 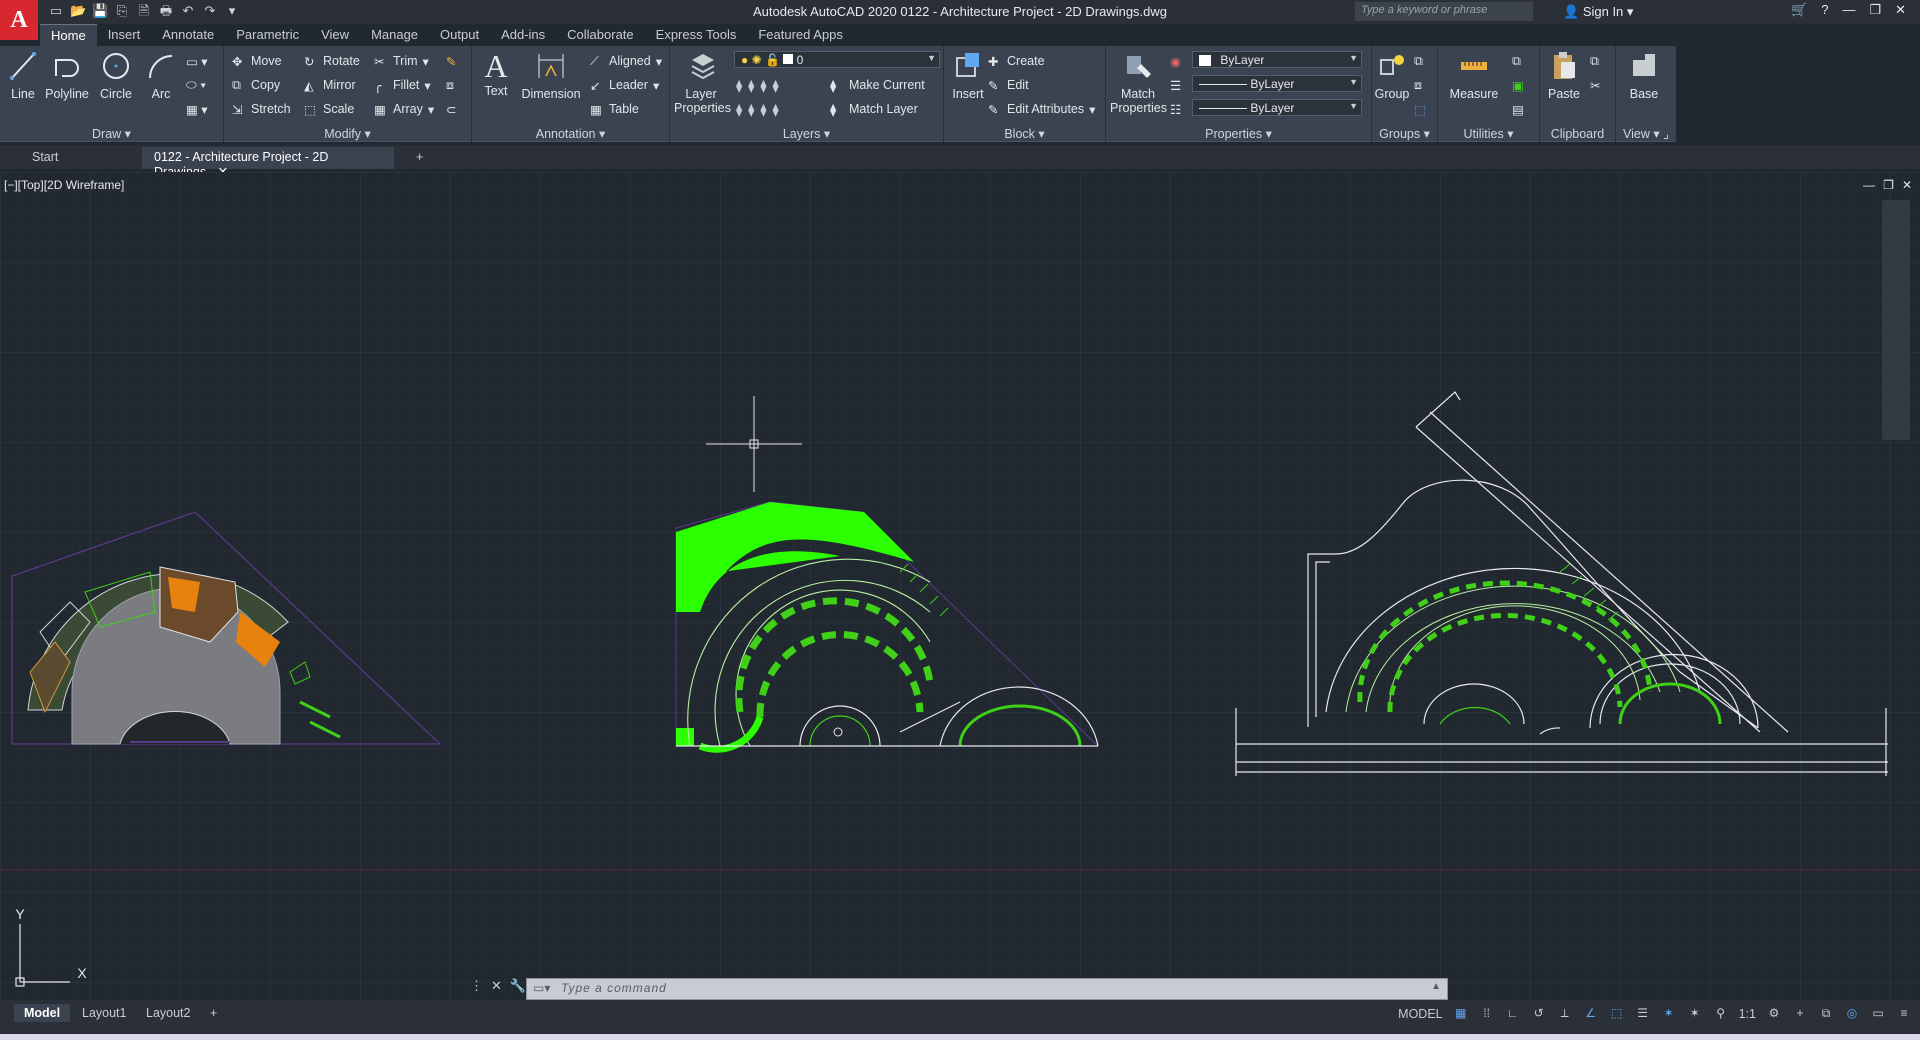 What do you see at coordinates (111, 133) in the screenshot?
I see `panel-title-draw: Draw ▾` at bounding box center [111, 133].